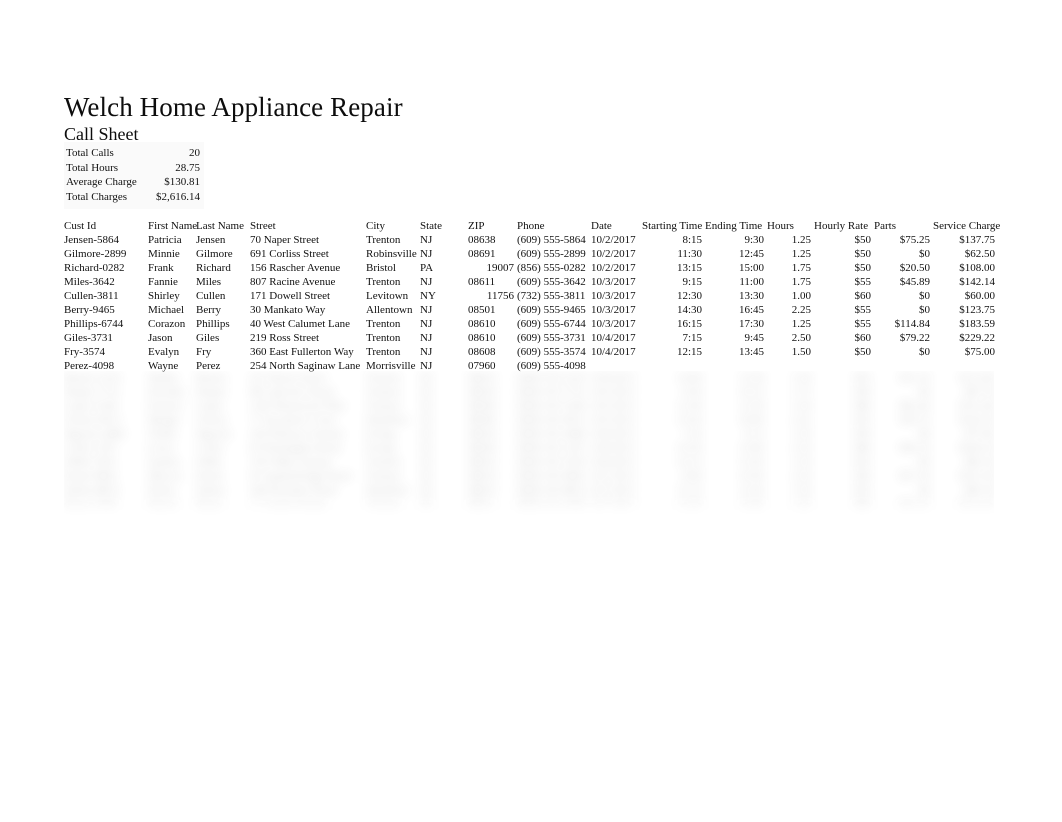 This screenshot has width=1062, height=822. Describe the element at coordinates (976, 476) in the screenshot. I see `obscured-cell: $152.30` at that location.